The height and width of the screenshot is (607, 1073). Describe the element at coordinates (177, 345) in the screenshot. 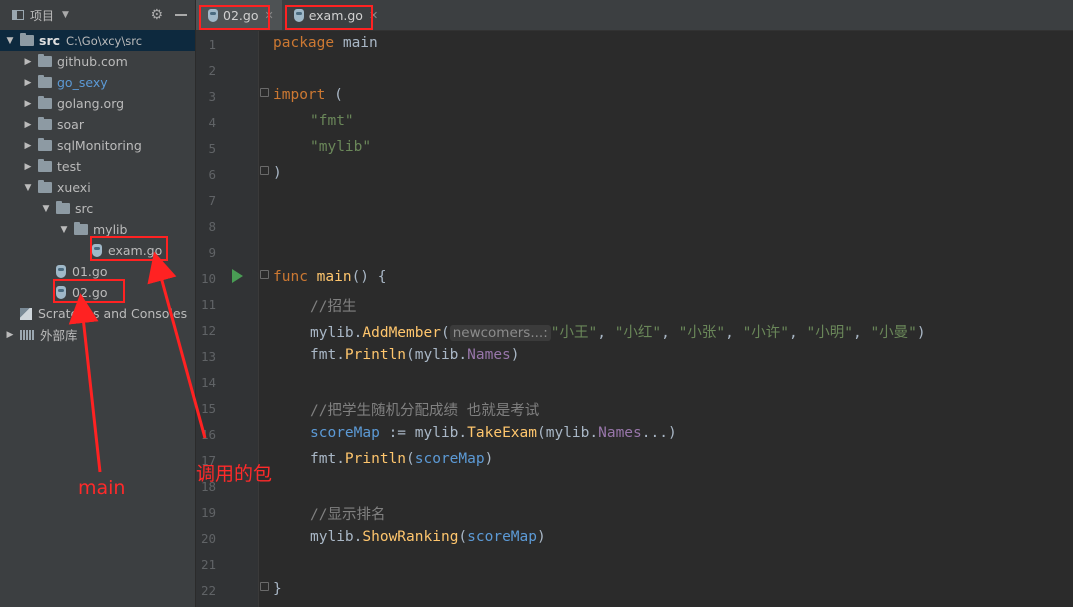

I see `arrow-to-exam-file` at that location.